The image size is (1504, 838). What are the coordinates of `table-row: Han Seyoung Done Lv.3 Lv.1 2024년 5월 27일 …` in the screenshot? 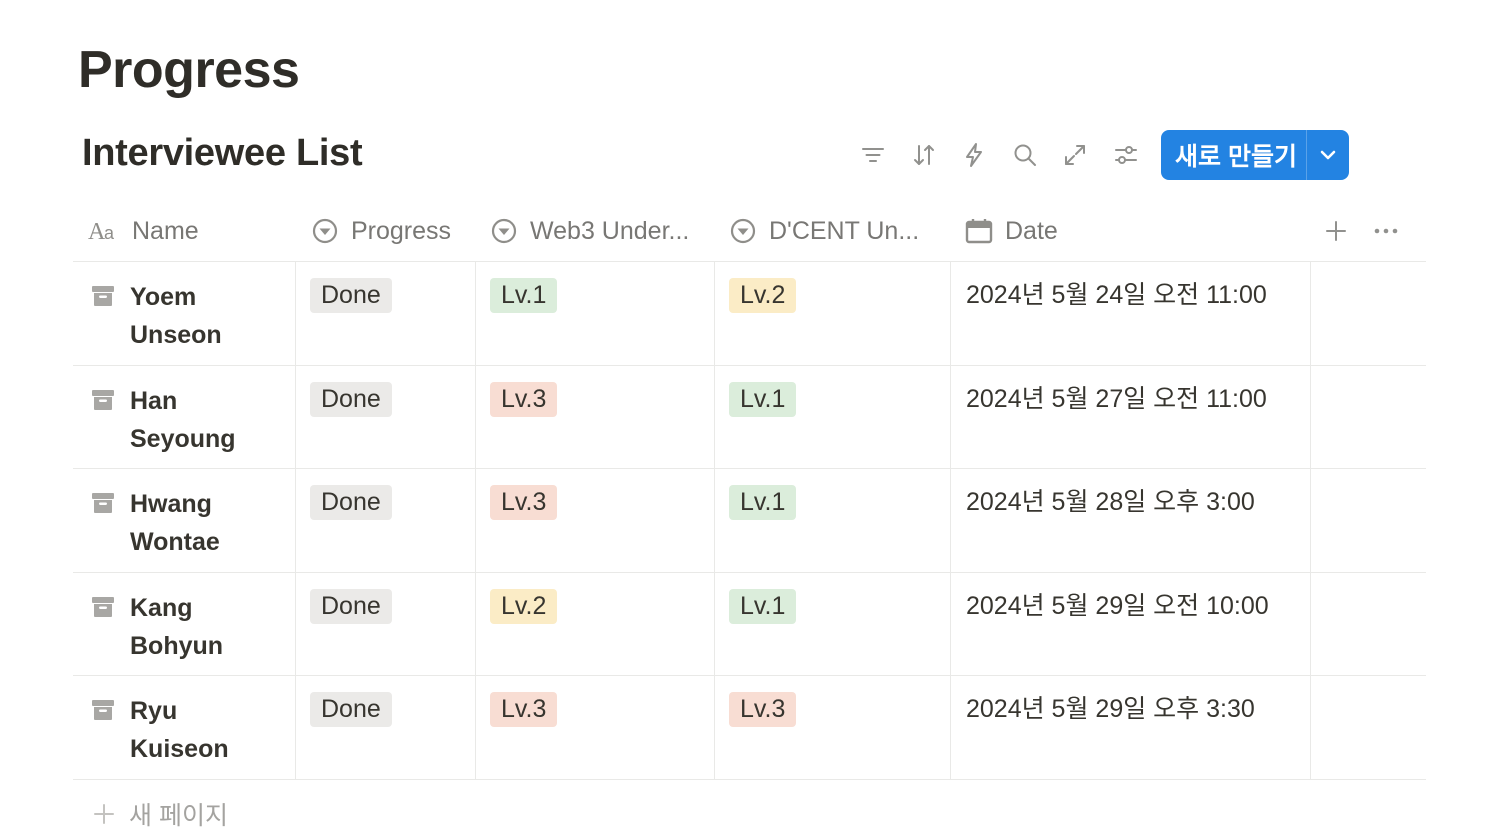 It's located at (749, 417).